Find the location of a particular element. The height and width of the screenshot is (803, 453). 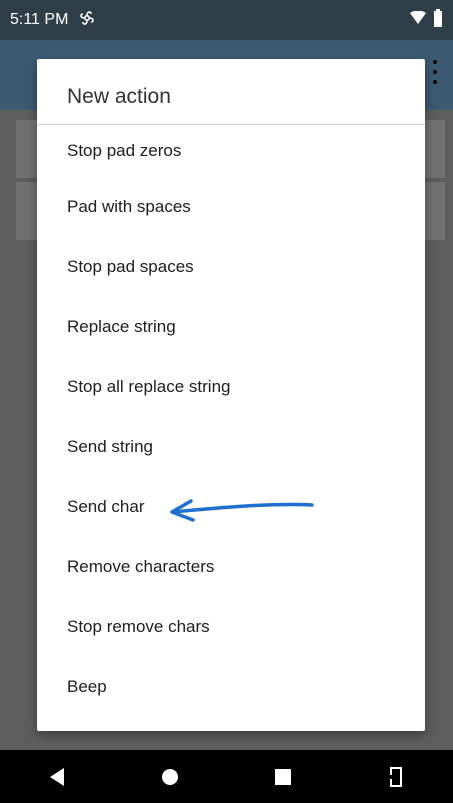

action-item-beep: Beep is located at coordinates (231, 687).